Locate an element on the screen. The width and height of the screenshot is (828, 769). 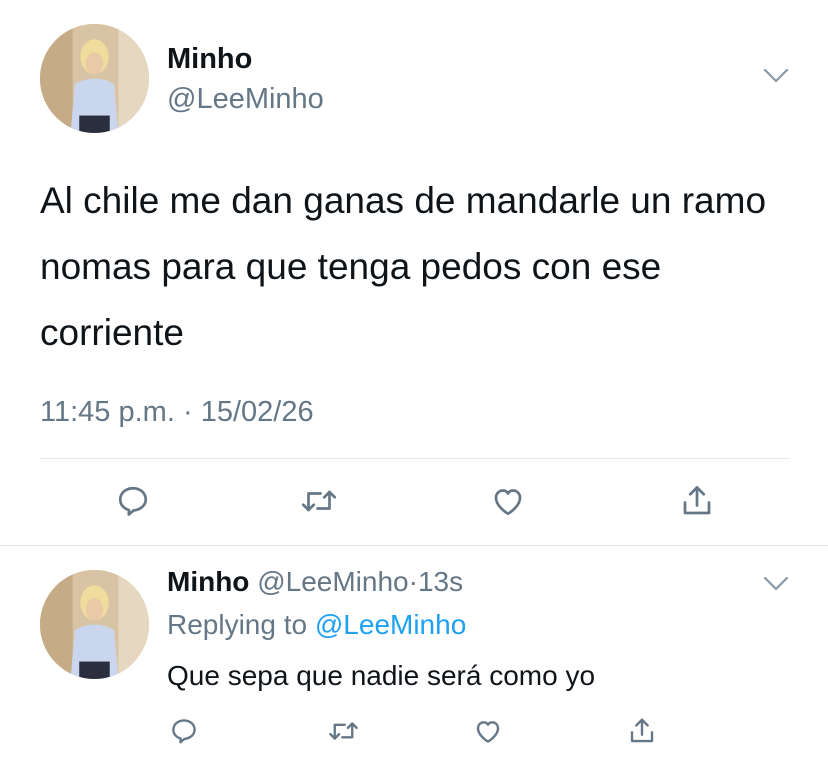
tweet-date: 15/02/26 is located at coordinates (257, 412).